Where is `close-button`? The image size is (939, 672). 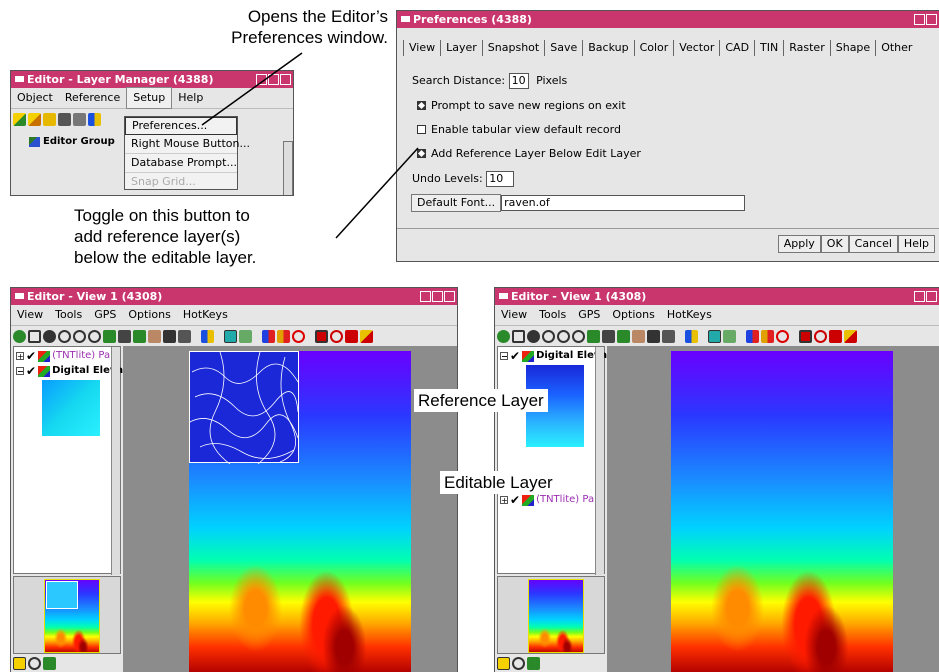
close-button is located at coordinates (285, 79).